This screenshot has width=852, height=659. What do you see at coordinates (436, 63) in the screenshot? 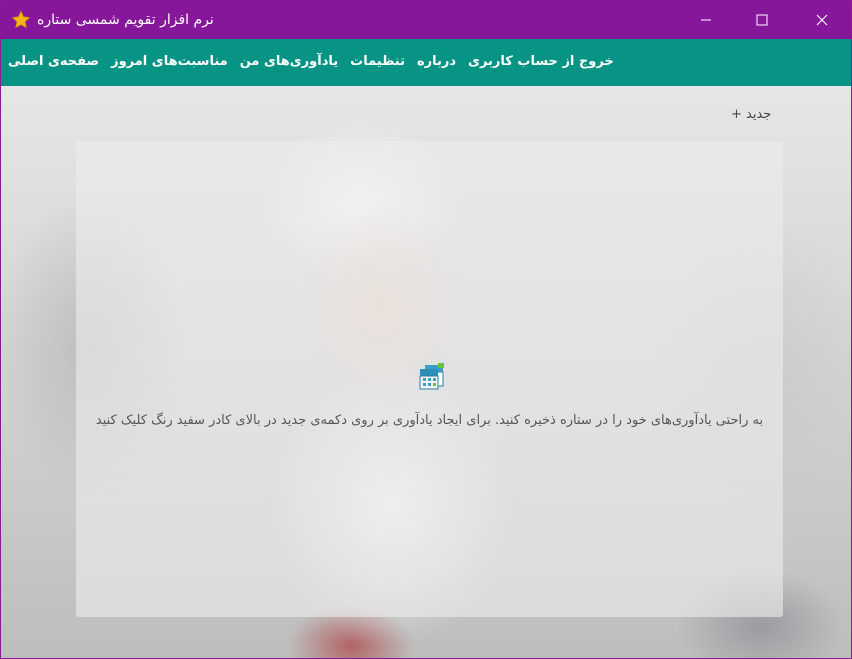
I see `nav-item-about: درباره` at bounding box center [436, 63].